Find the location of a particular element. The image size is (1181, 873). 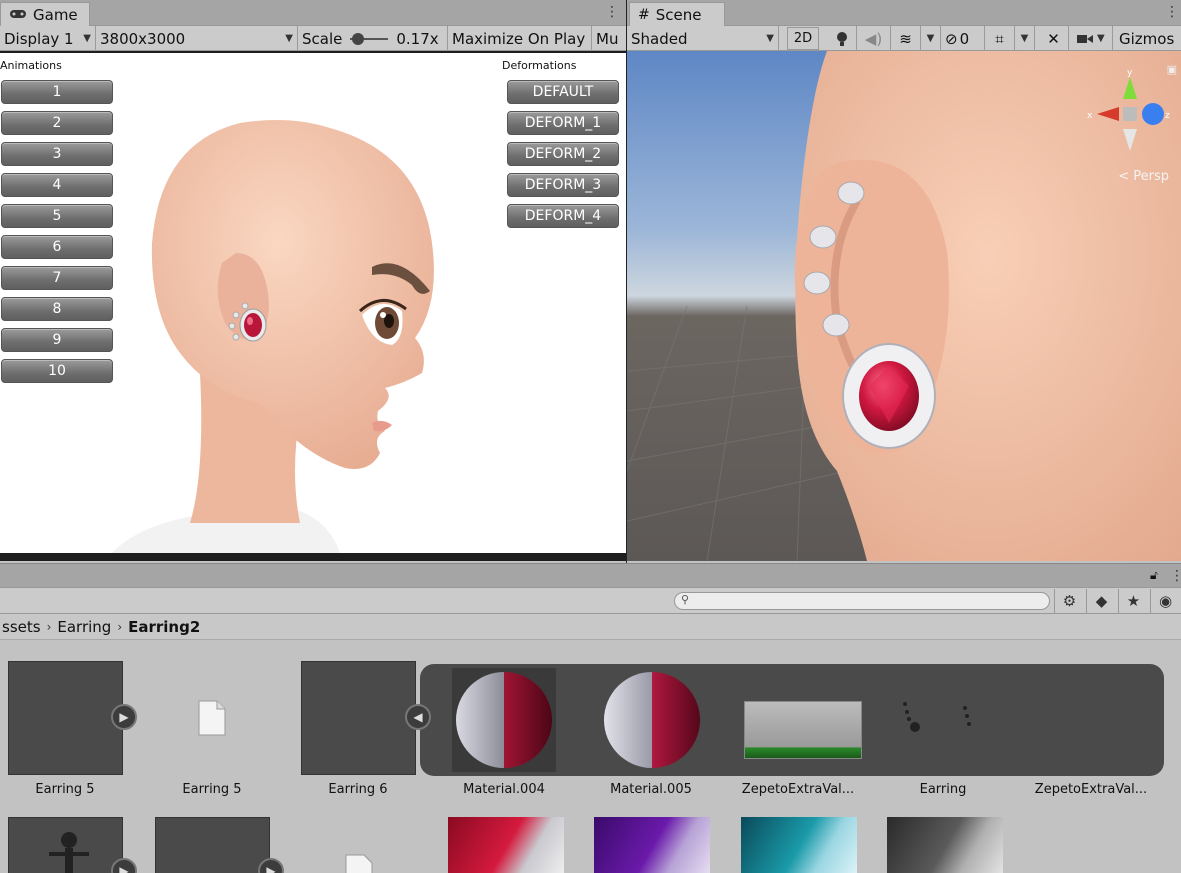

animation-button-10: 10 is located at coordinates (57, 371).